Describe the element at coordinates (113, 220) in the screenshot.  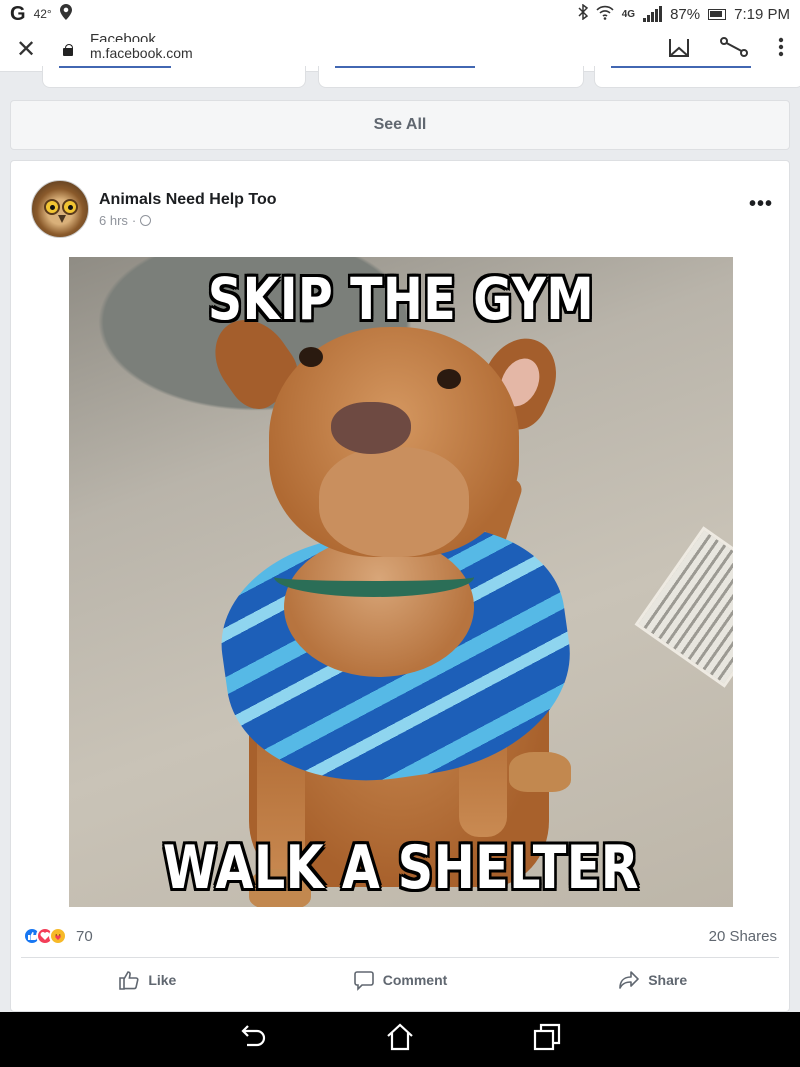
I see `post-time-text: 6 hrs` at that location.